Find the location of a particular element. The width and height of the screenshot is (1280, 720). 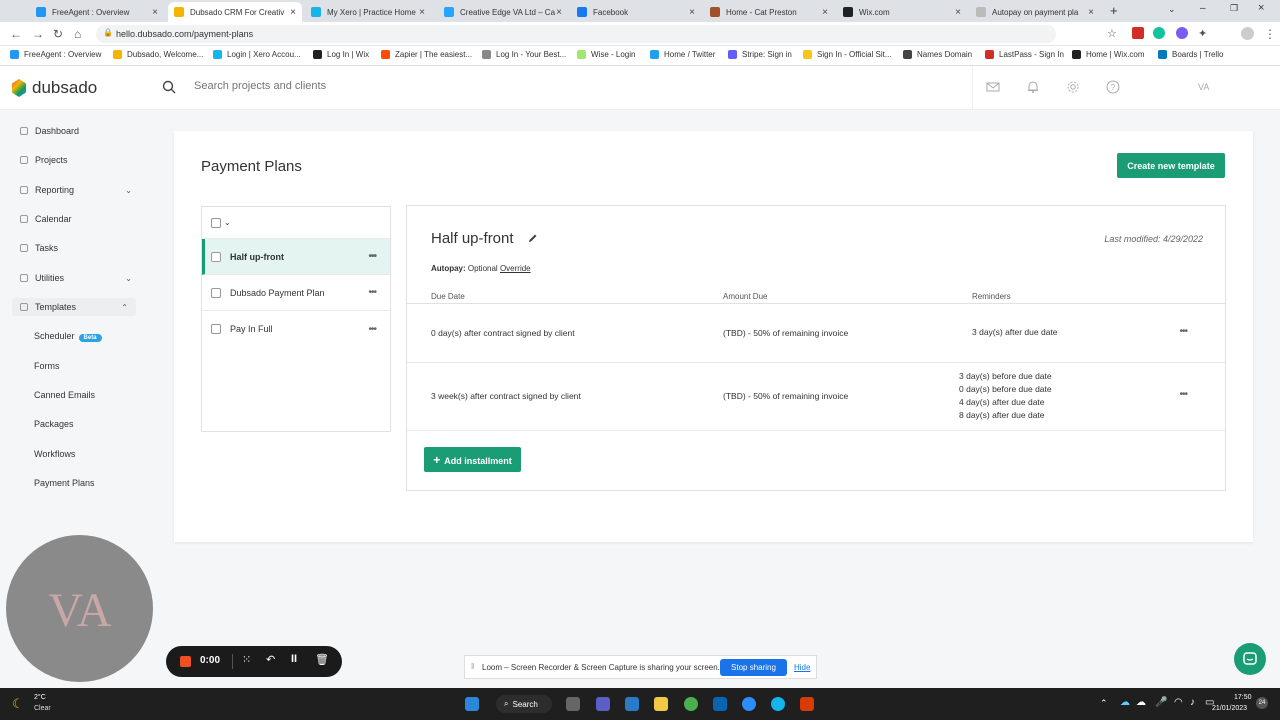

bookmark: Stripe: Sign in is located at coordinates (760, 54).